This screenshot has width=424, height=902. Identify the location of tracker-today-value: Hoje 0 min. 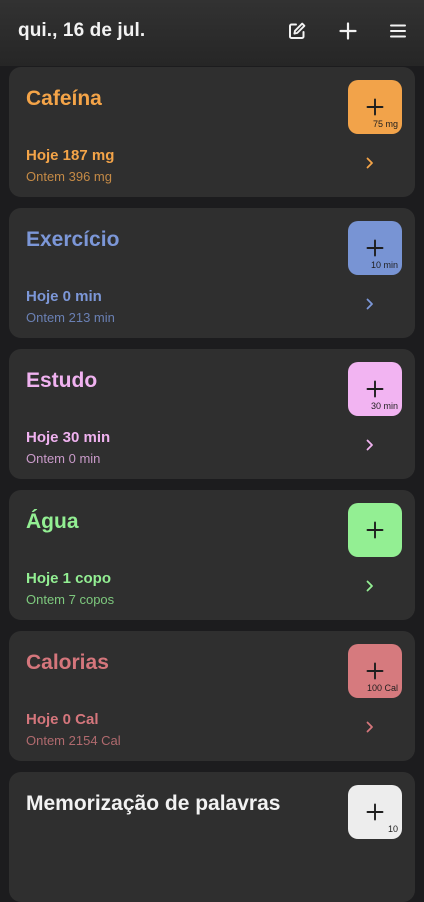
(64, 296).